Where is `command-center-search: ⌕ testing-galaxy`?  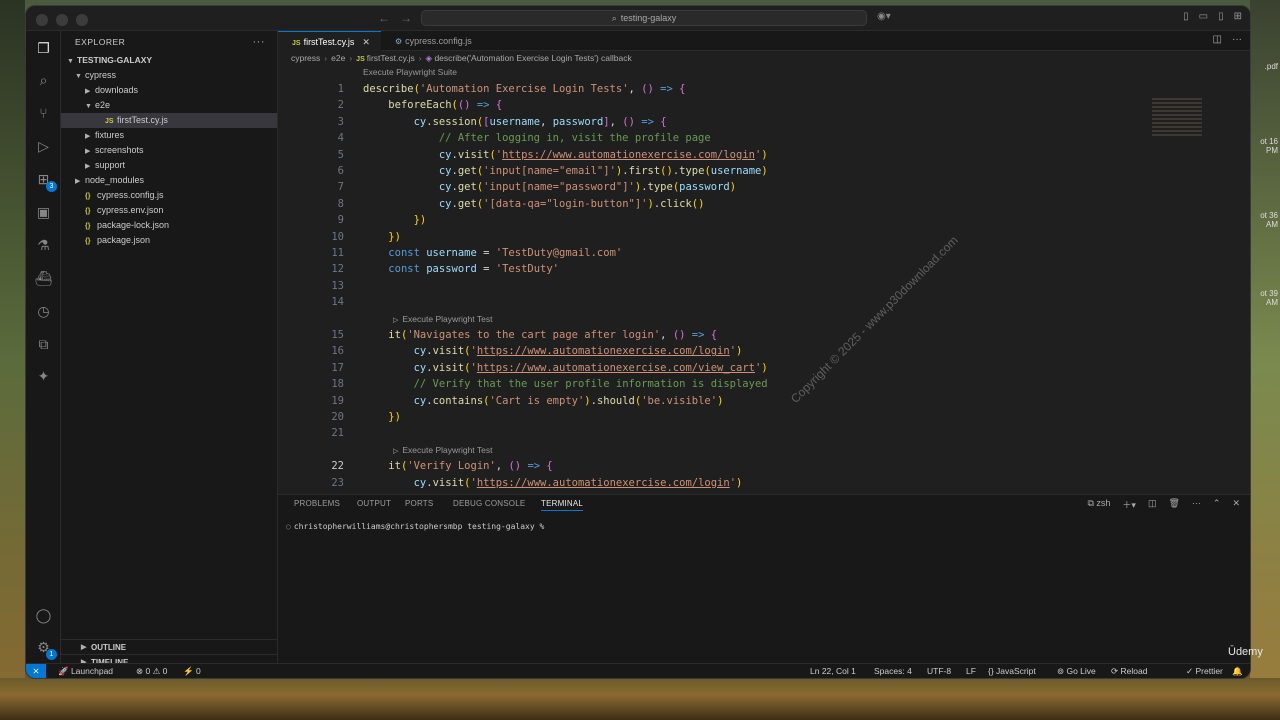
command-center-search: ⌕ testing-galaxy is located at coordinates (644, 18).